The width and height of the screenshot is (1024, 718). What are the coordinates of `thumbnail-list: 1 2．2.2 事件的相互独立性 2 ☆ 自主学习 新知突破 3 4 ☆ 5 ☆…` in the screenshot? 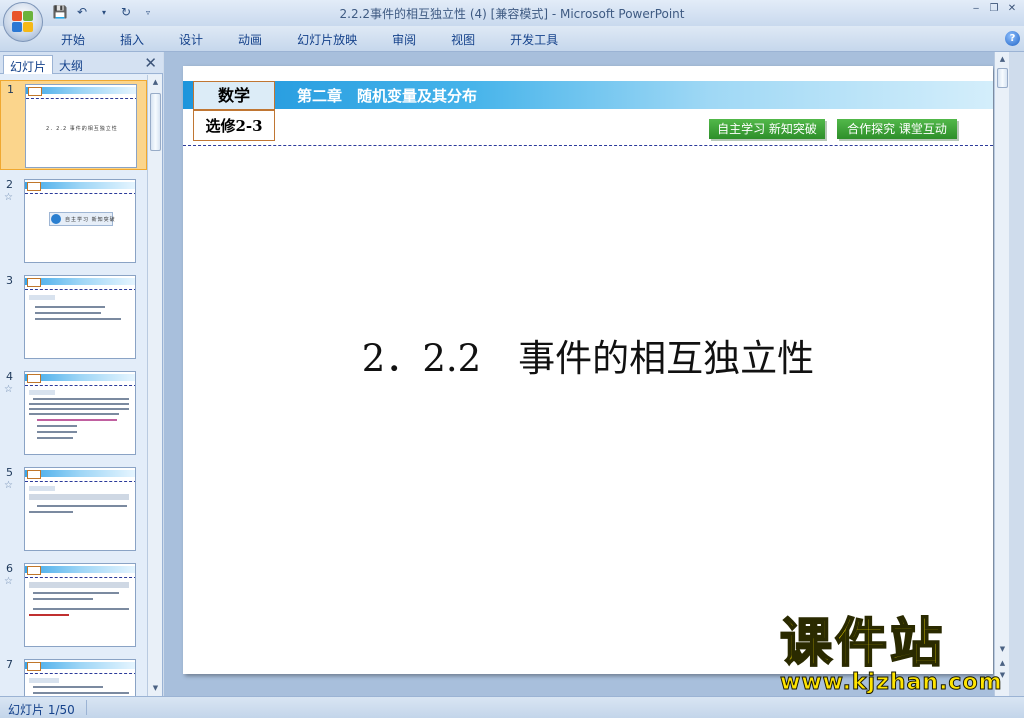 It's located at (73, 385).